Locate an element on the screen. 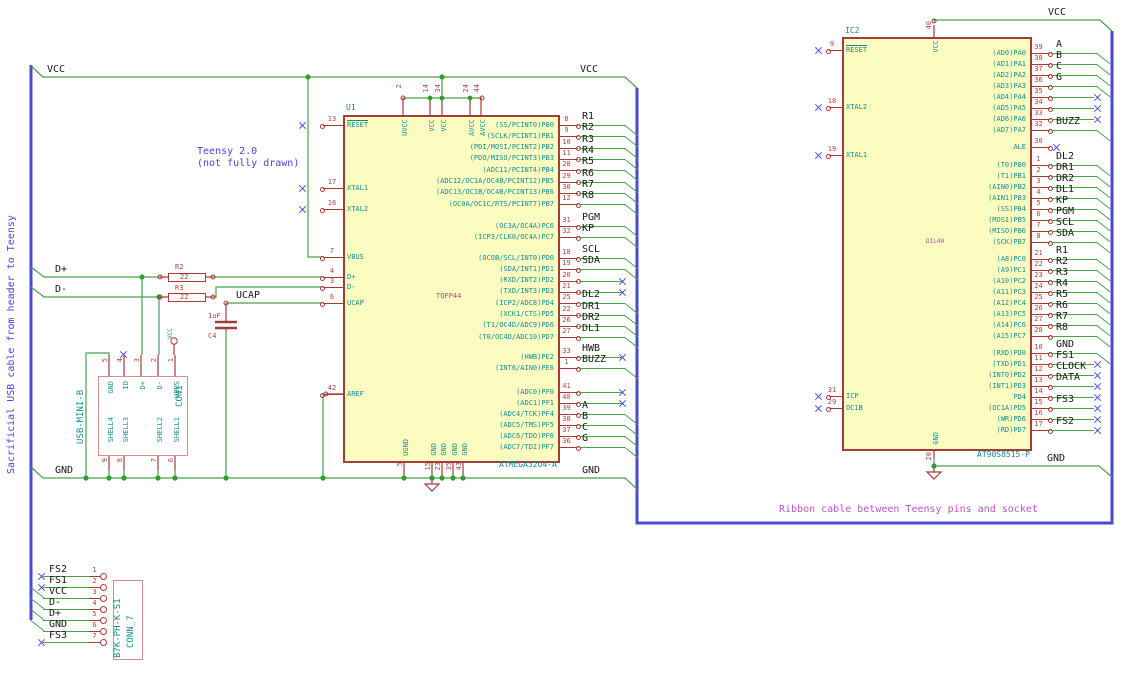  pin-row: FS3 7 is located at coordinates (75, 639).